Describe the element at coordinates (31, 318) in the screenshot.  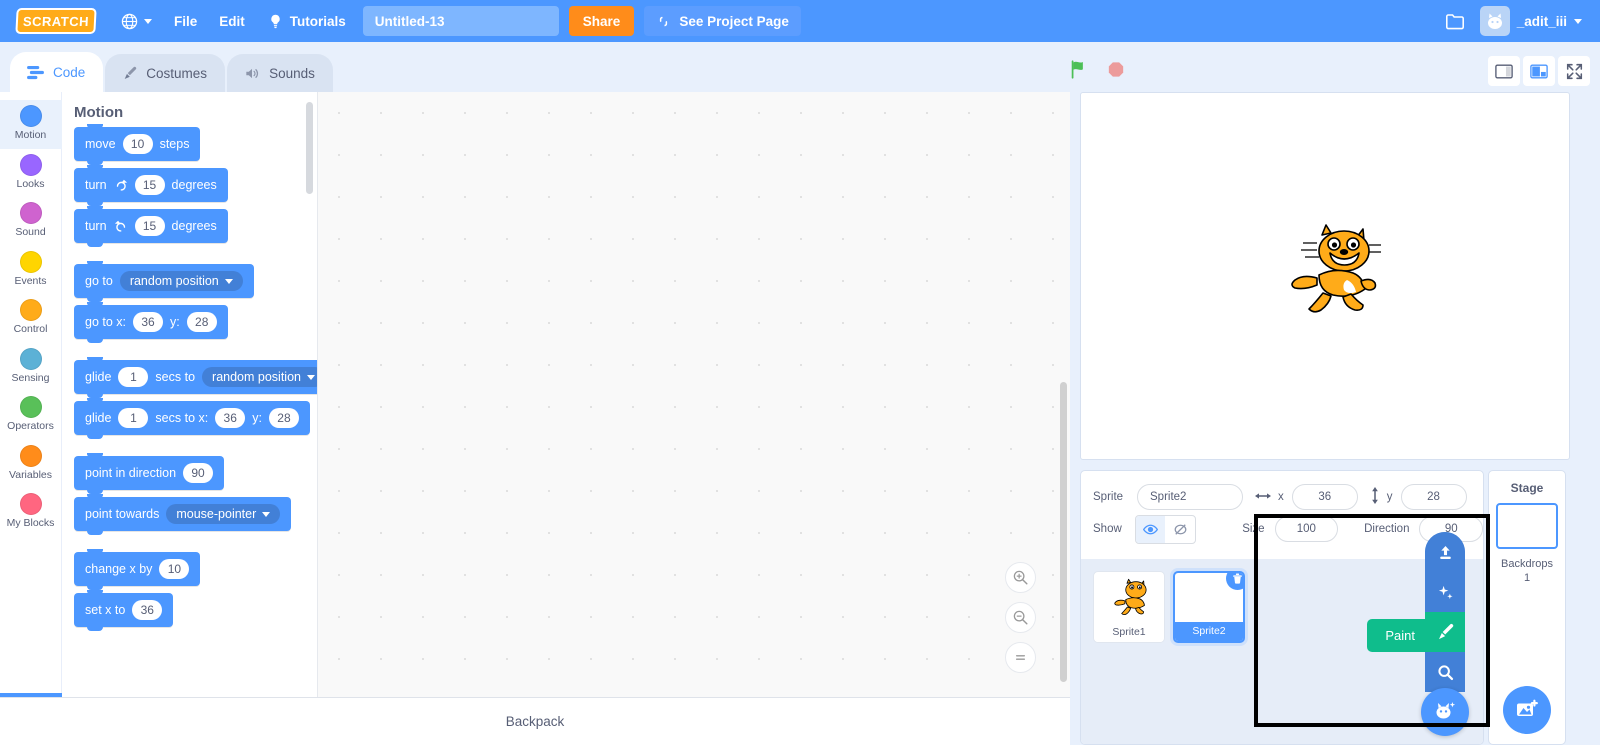
I see `sidebar-item-control: Control` at that location.